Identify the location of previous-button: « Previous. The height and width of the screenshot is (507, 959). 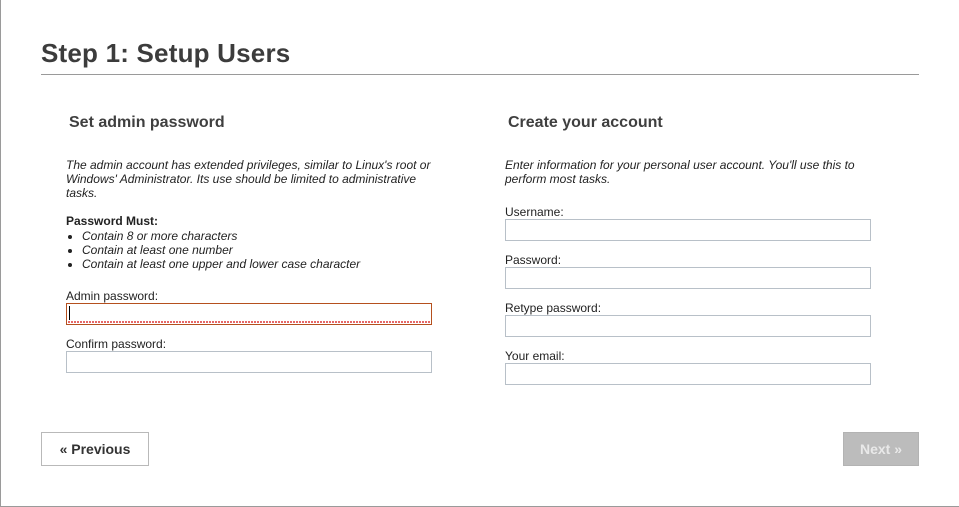
(95, 449).